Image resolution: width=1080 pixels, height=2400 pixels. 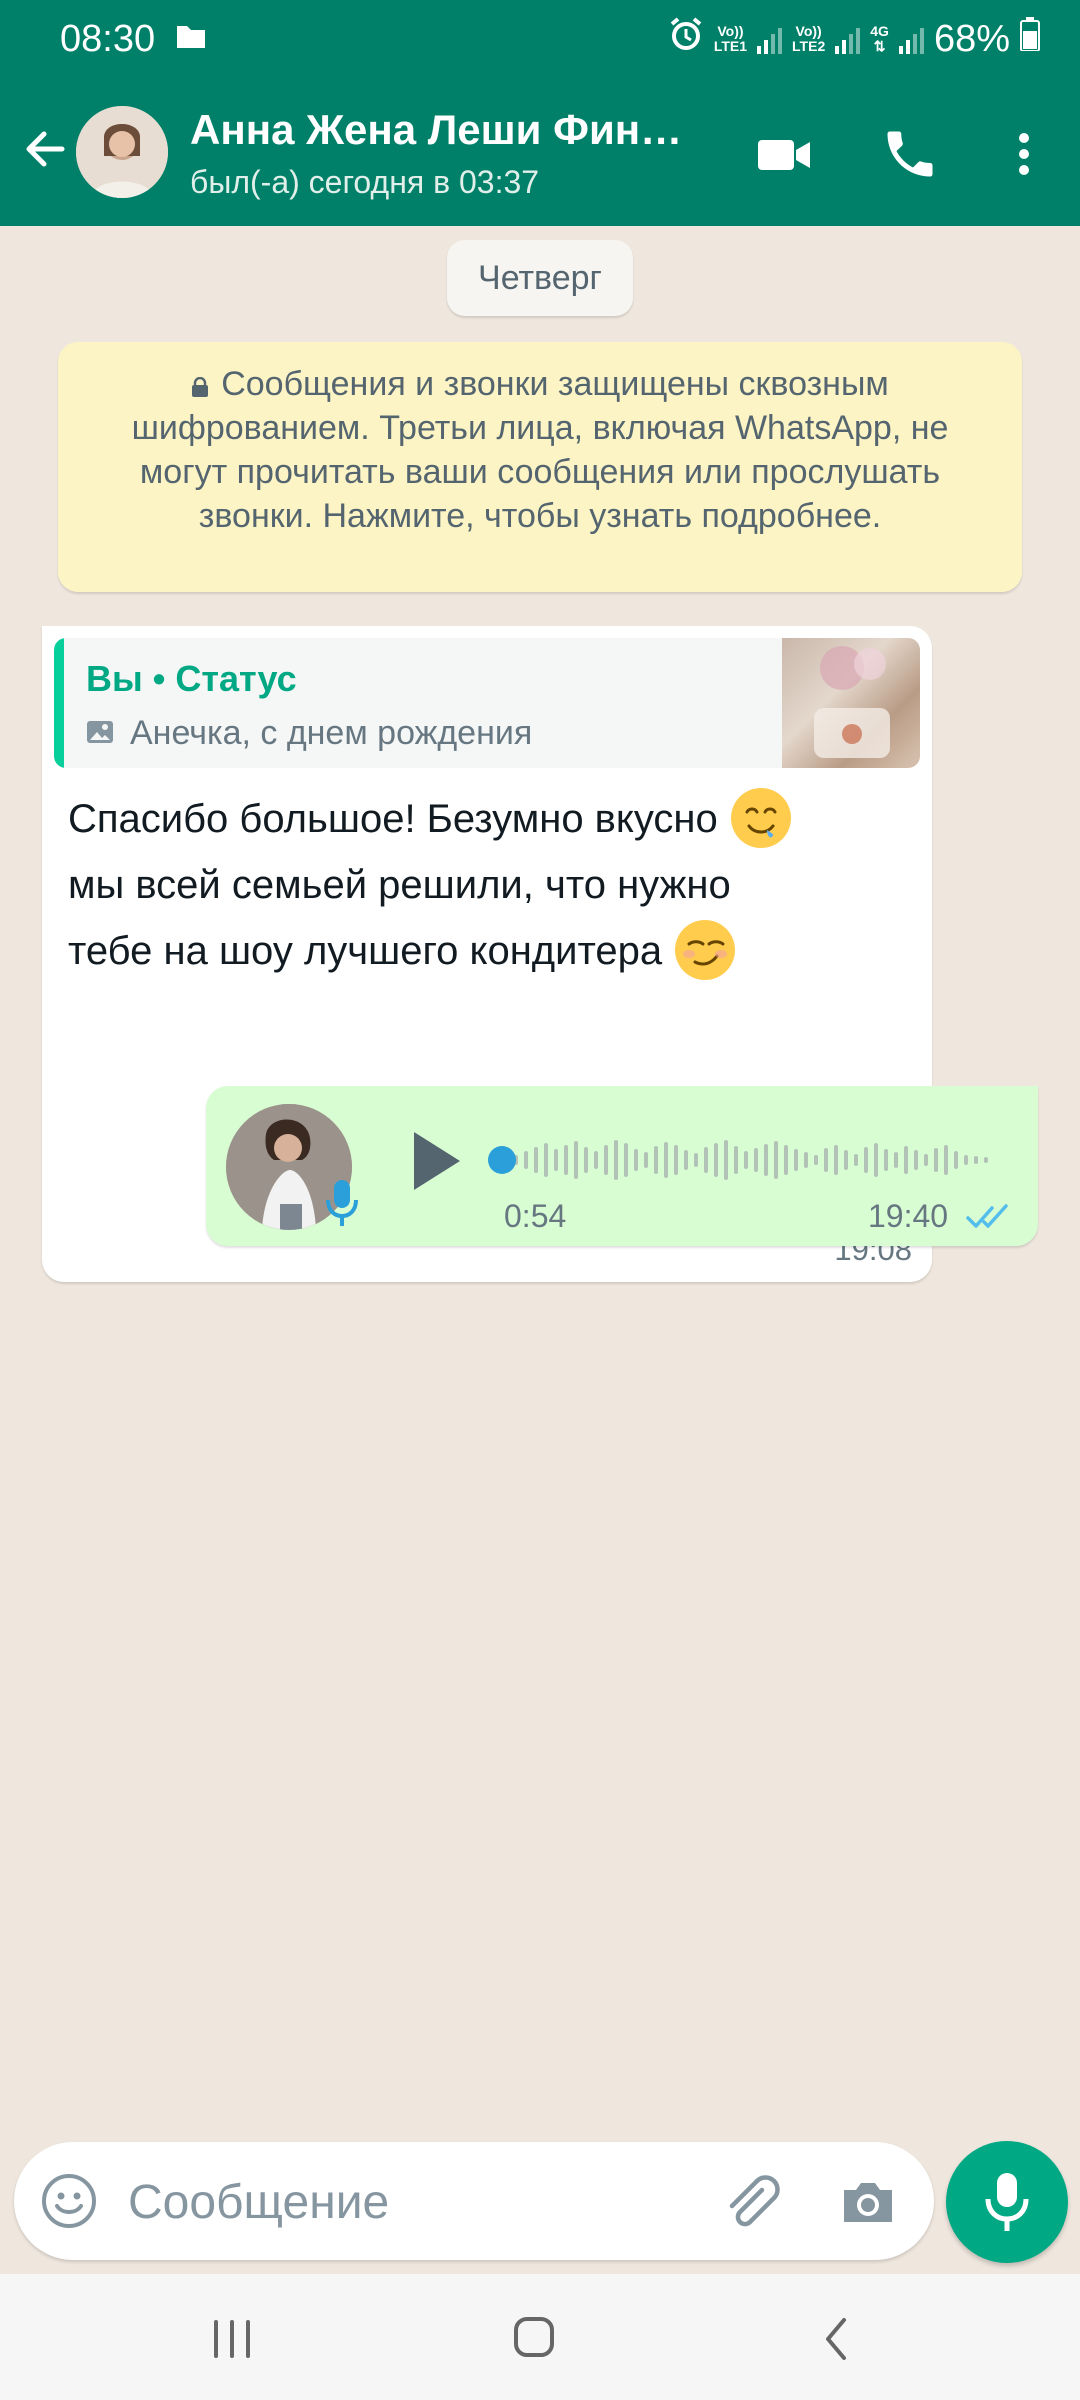 I want to click on system-nav-bar, so click(x=540, y=2337).